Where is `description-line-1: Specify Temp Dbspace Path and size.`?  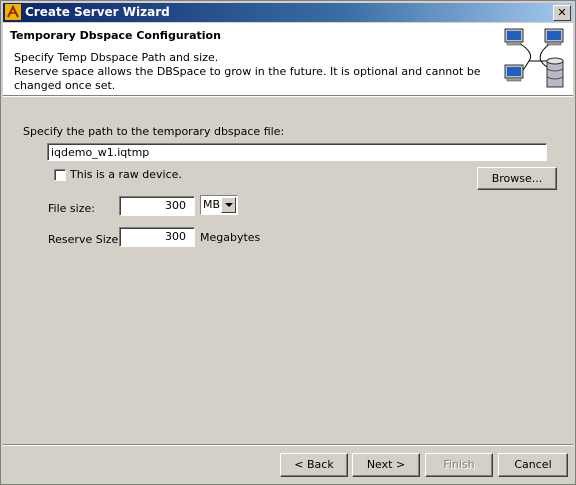
description-line-1: Specify Temp Dbspace Path and size. is located at coordinates (116, 57).